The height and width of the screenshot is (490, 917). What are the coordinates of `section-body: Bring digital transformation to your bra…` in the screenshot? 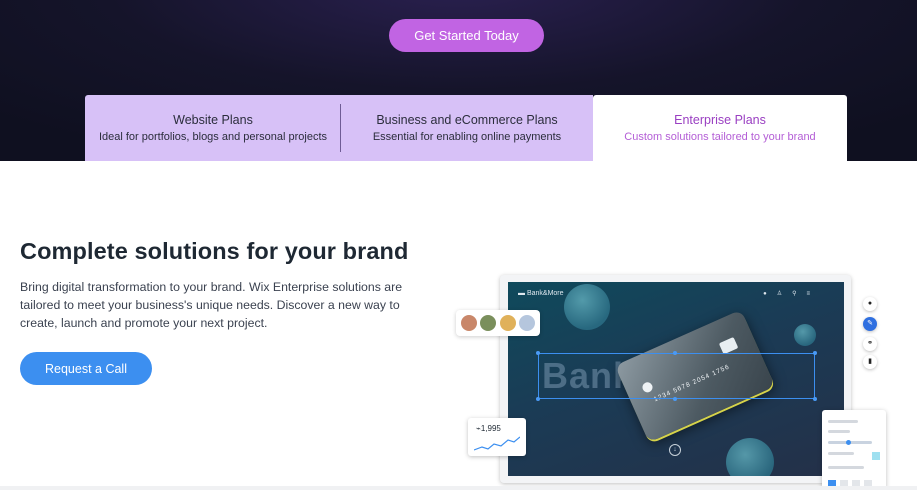 It's located at (211, 305).